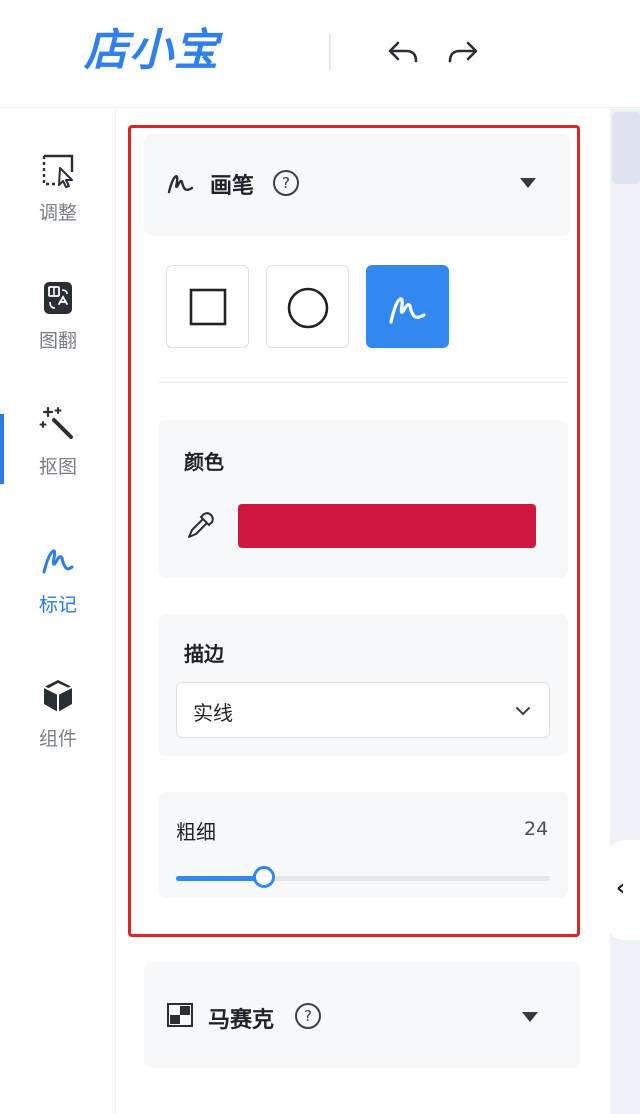 Image resolution: width=640 pixels, height=1114 pixels. What do you see at coordinates (213, 713) in the screenshot?
I see `stroke-style-value: 实线` at bounding box center [213, 713].